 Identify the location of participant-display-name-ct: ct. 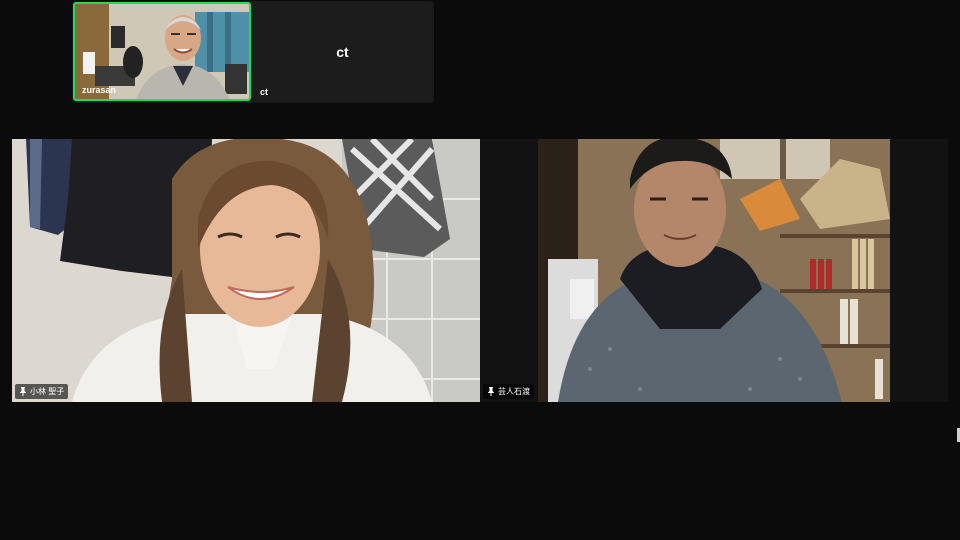
(342, 52).